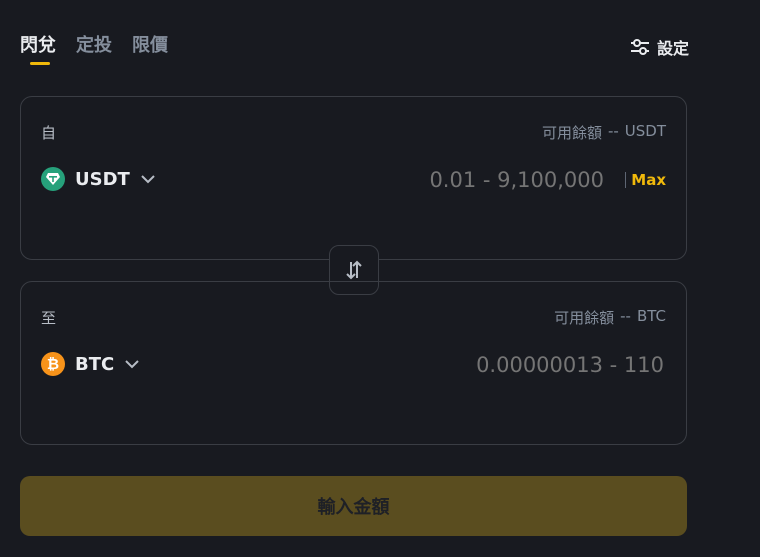 The image size is (760, 557). What do you see at coordinates (625, 316) in the screenshot?
I see `to-available-value: --` at bounding box center [625, 316].